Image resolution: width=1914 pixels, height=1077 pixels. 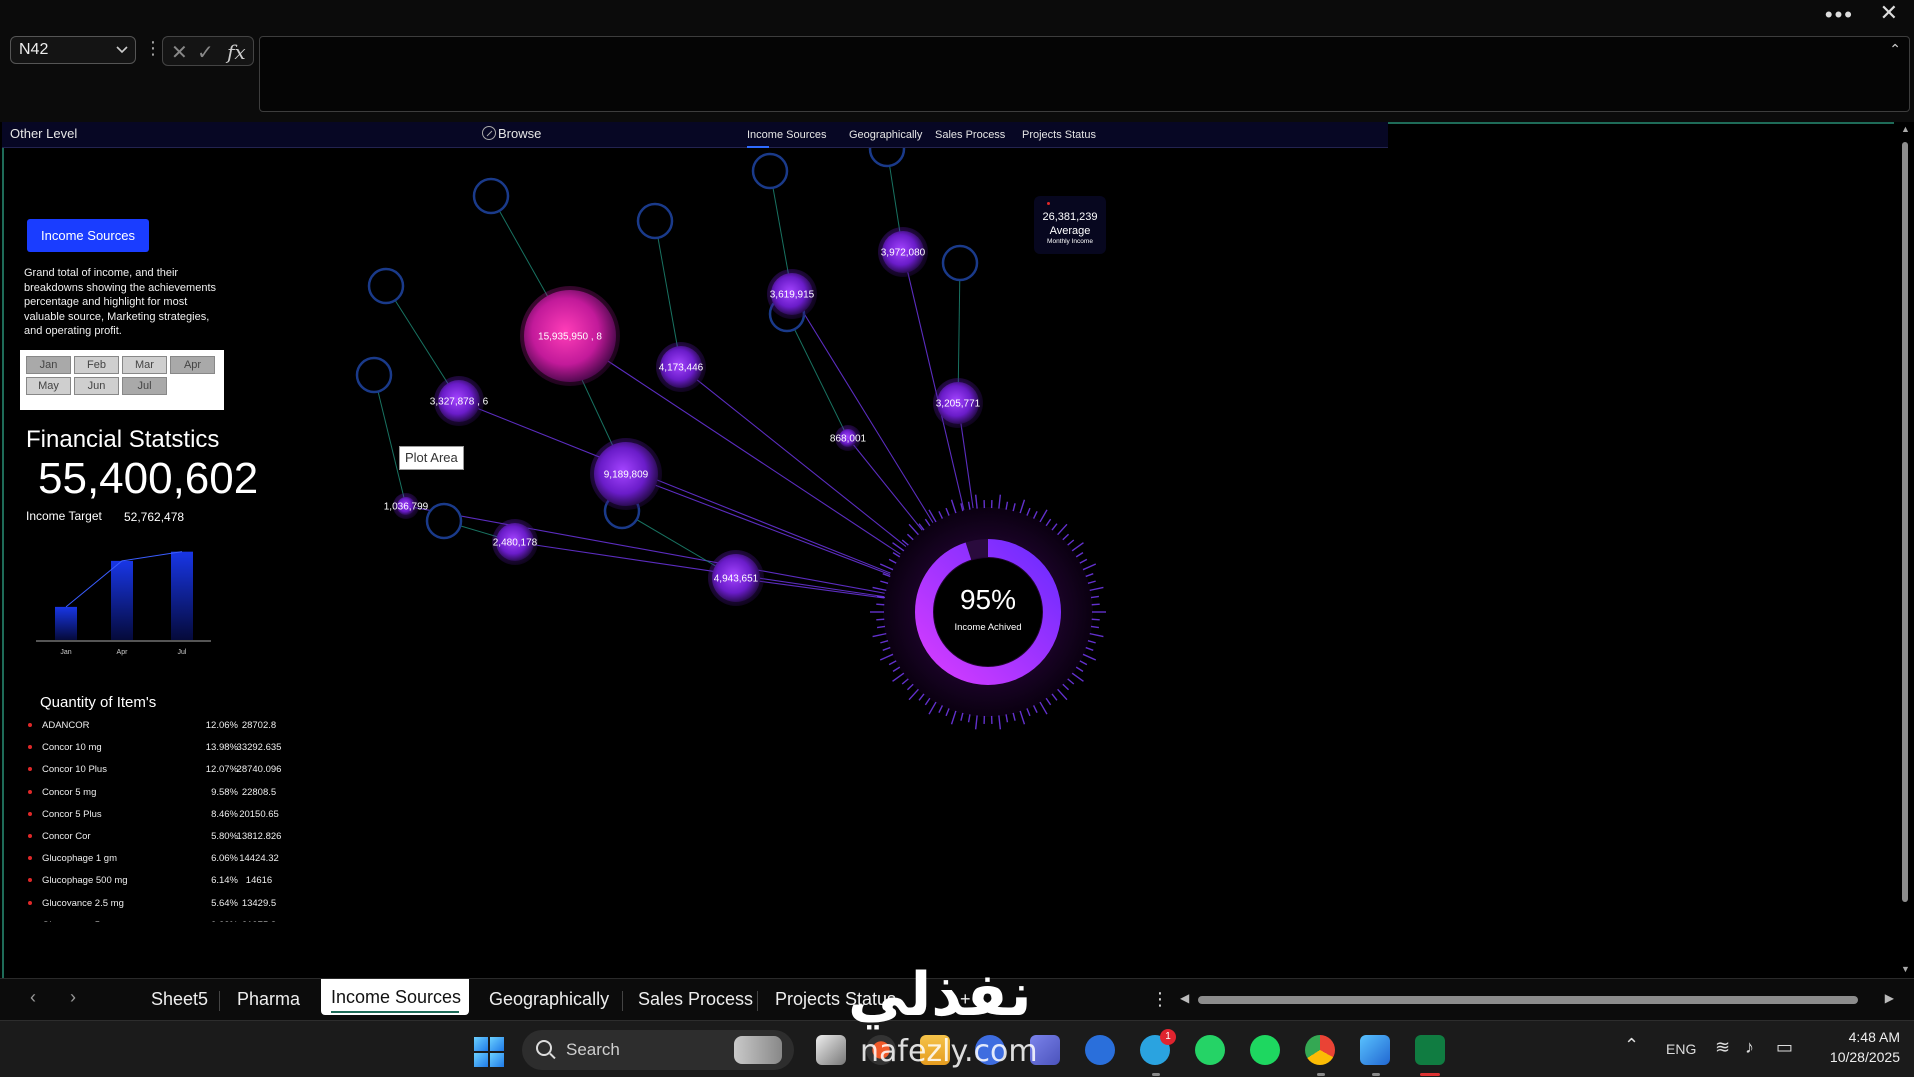 I want to click on browse-icon, so click(x=489, y=133).